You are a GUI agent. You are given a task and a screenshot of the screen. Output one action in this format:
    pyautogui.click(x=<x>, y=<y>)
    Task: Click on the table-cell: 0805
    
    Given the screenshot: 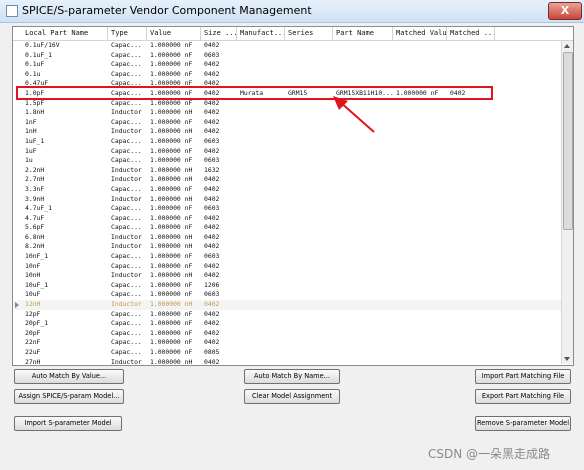 What is the action you would take?
    pyautogui.click(x=219, y=353)
    